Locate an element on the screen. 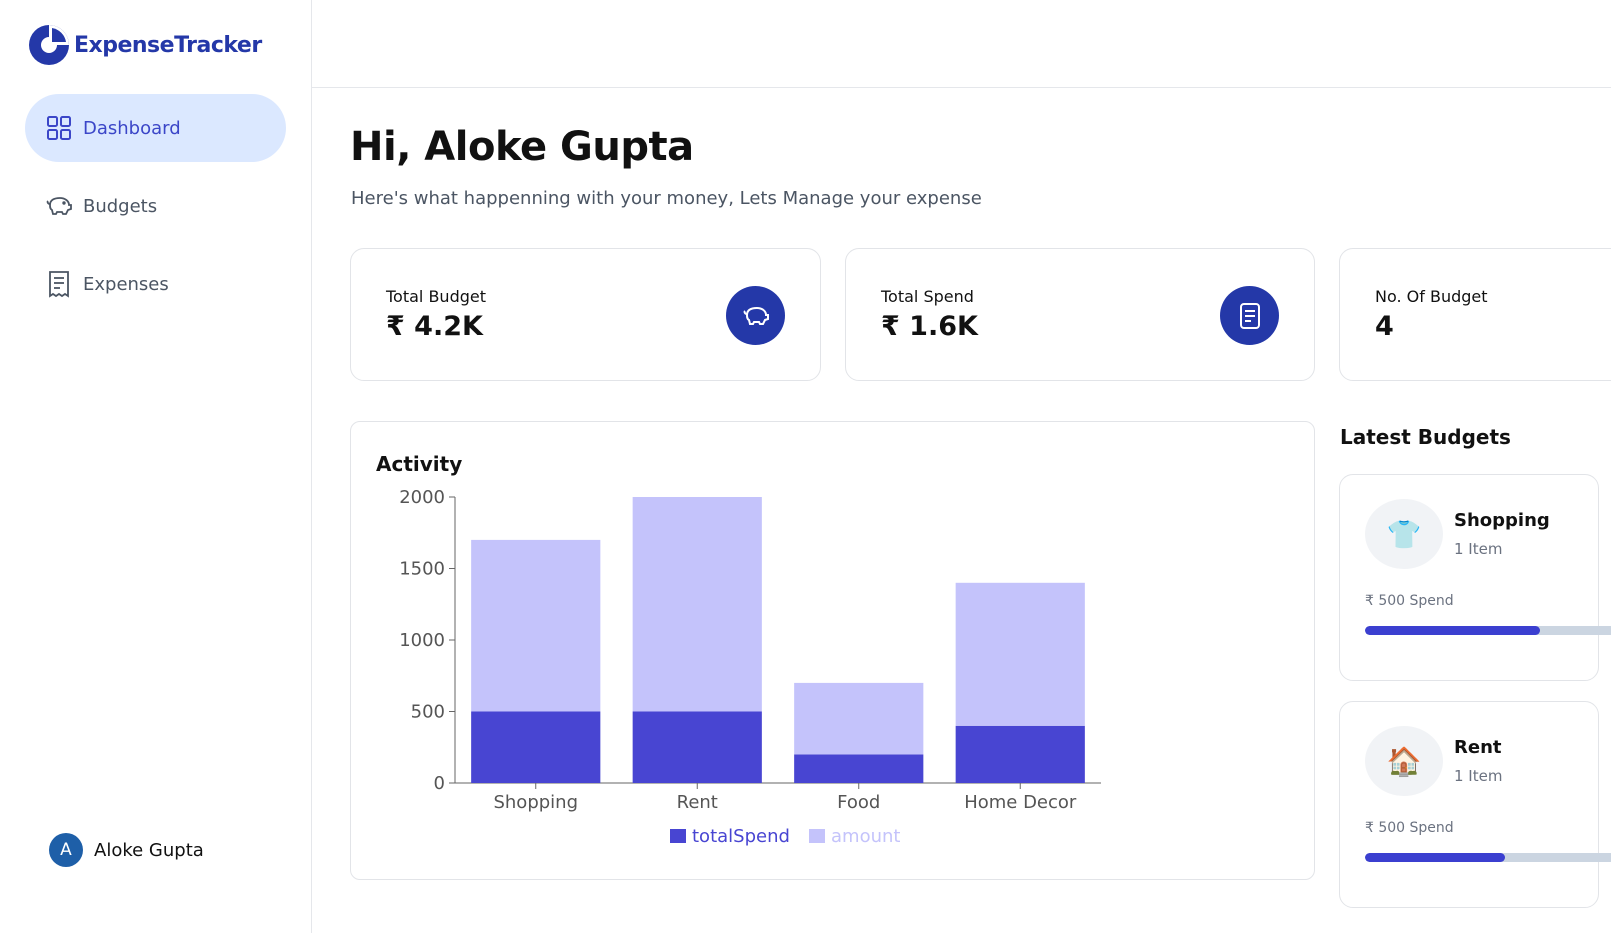 This screenshot has width=1611, height=933. y-tick-label: 0 is located at coordinates (439, 783).